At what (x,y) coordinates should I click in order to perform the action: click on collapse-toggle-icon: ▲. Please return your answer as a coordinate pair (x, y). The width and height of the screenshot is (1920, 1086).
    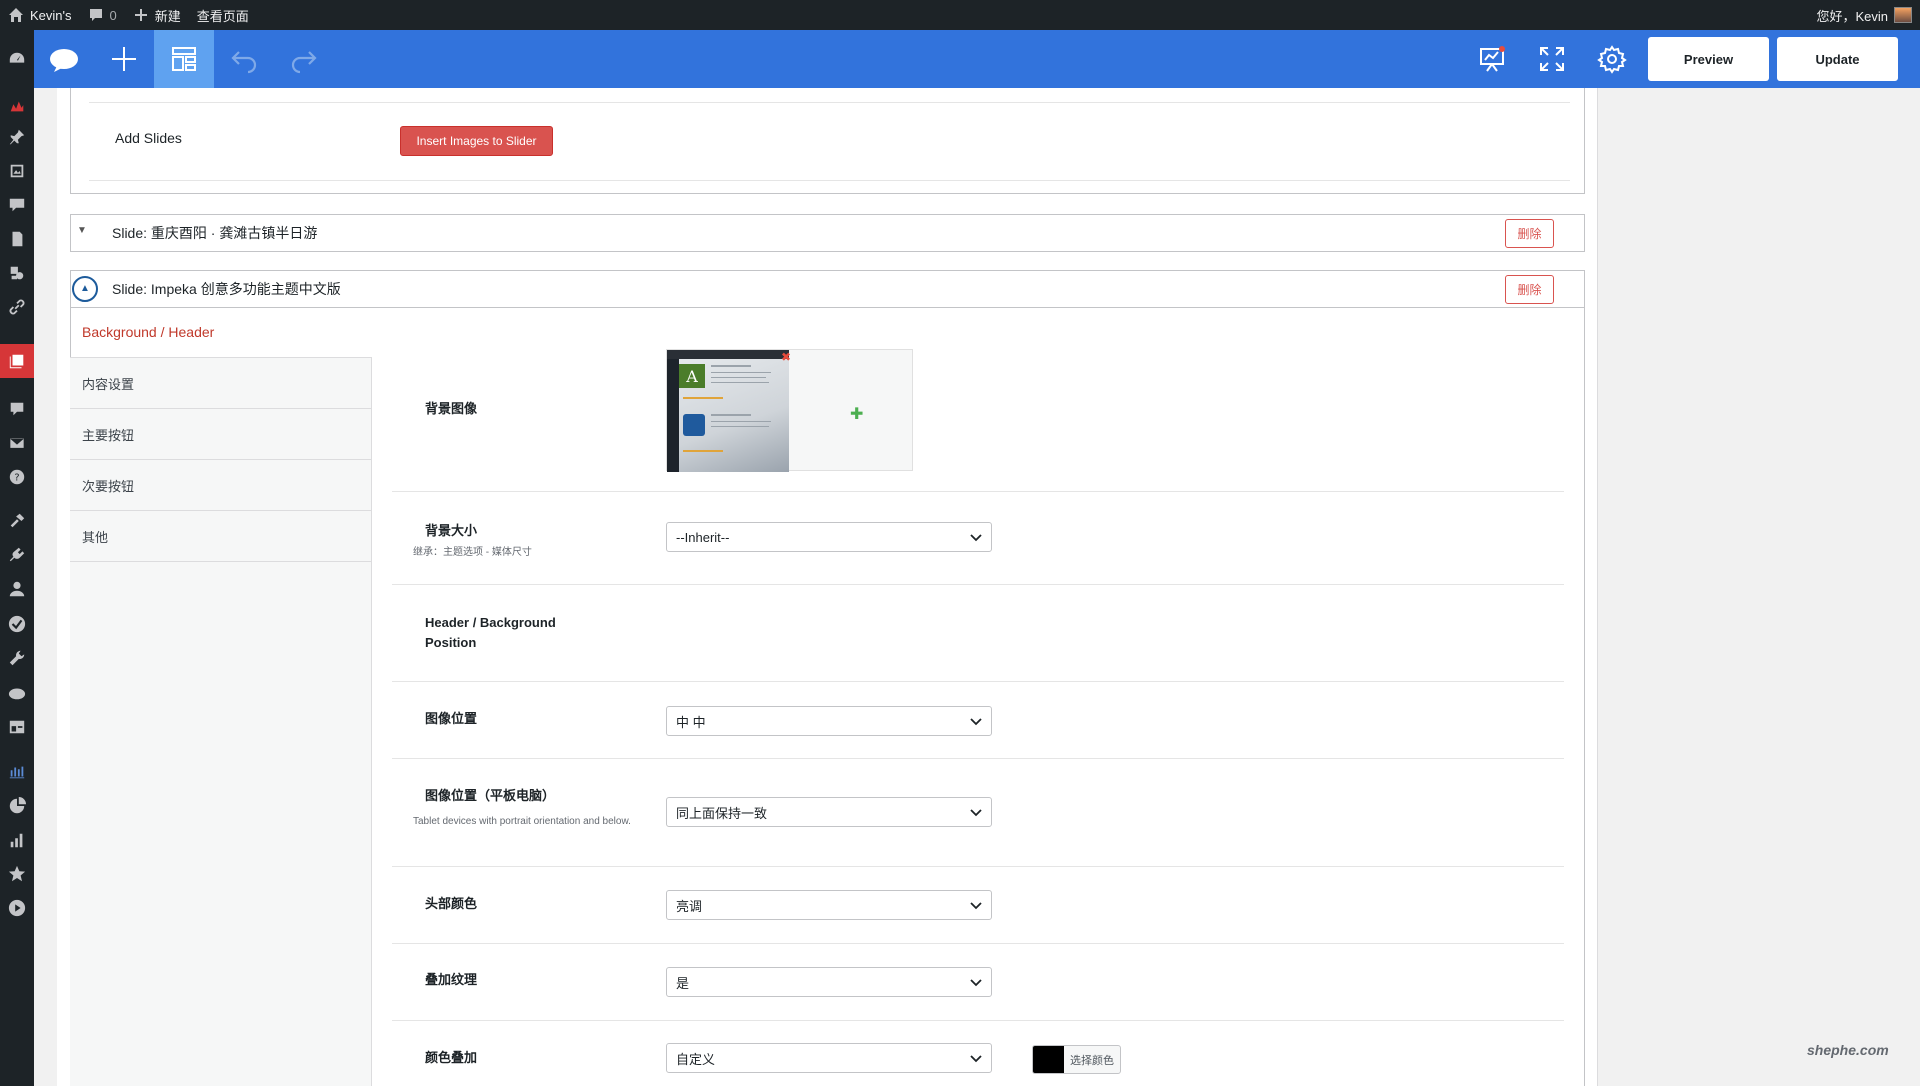
    Looking at the image, I should click on (85, 289).